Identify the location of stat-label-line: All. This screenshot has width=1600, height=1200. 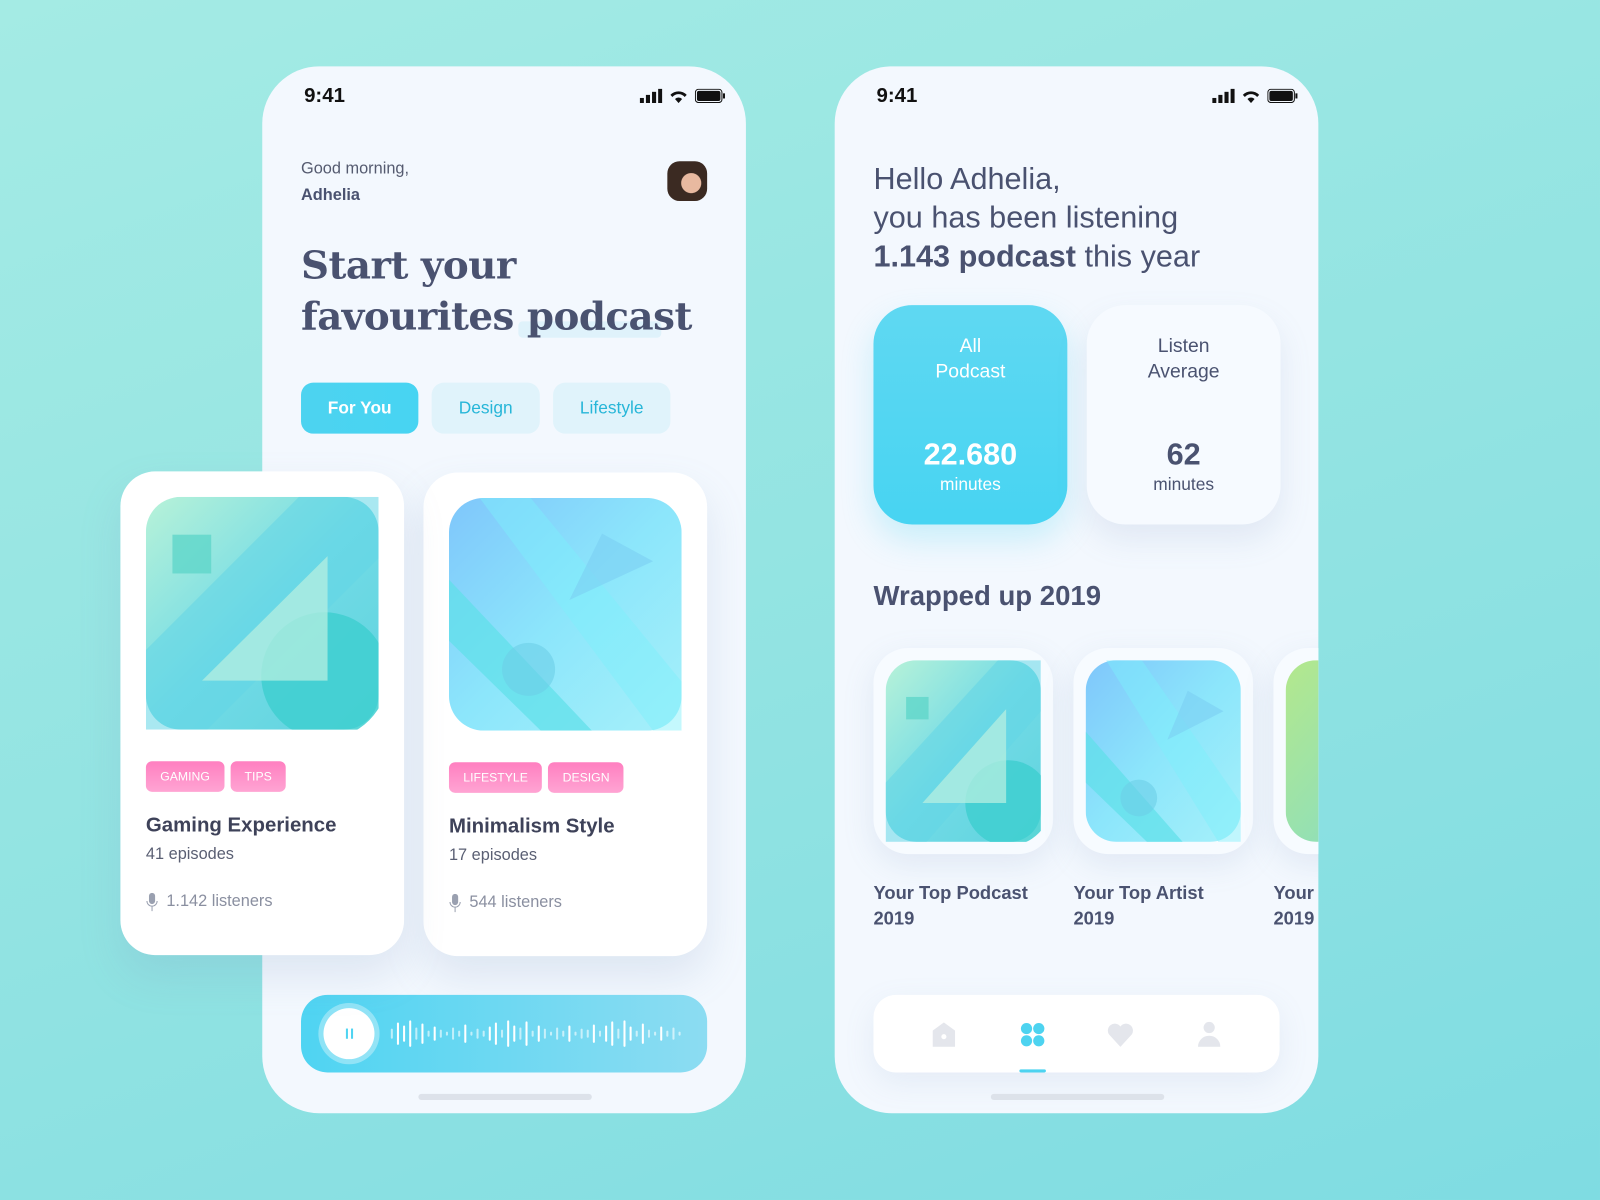
(970, 346).